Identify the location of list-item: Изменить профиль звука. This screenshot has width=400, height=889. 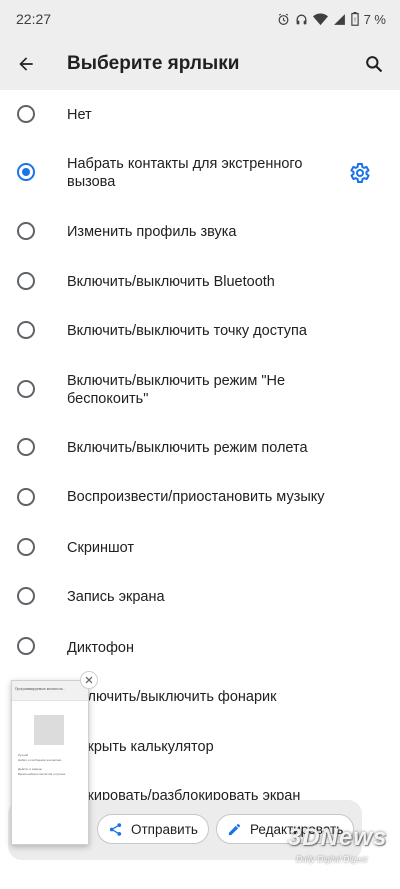
(200, 231).